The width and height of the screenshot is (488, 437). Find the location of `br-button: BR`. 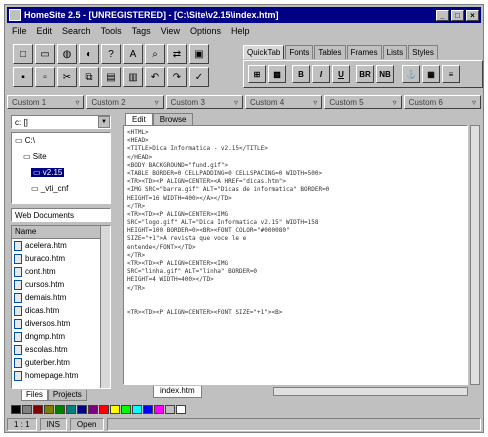

br-button: BR is located at coordinates (365, 74).